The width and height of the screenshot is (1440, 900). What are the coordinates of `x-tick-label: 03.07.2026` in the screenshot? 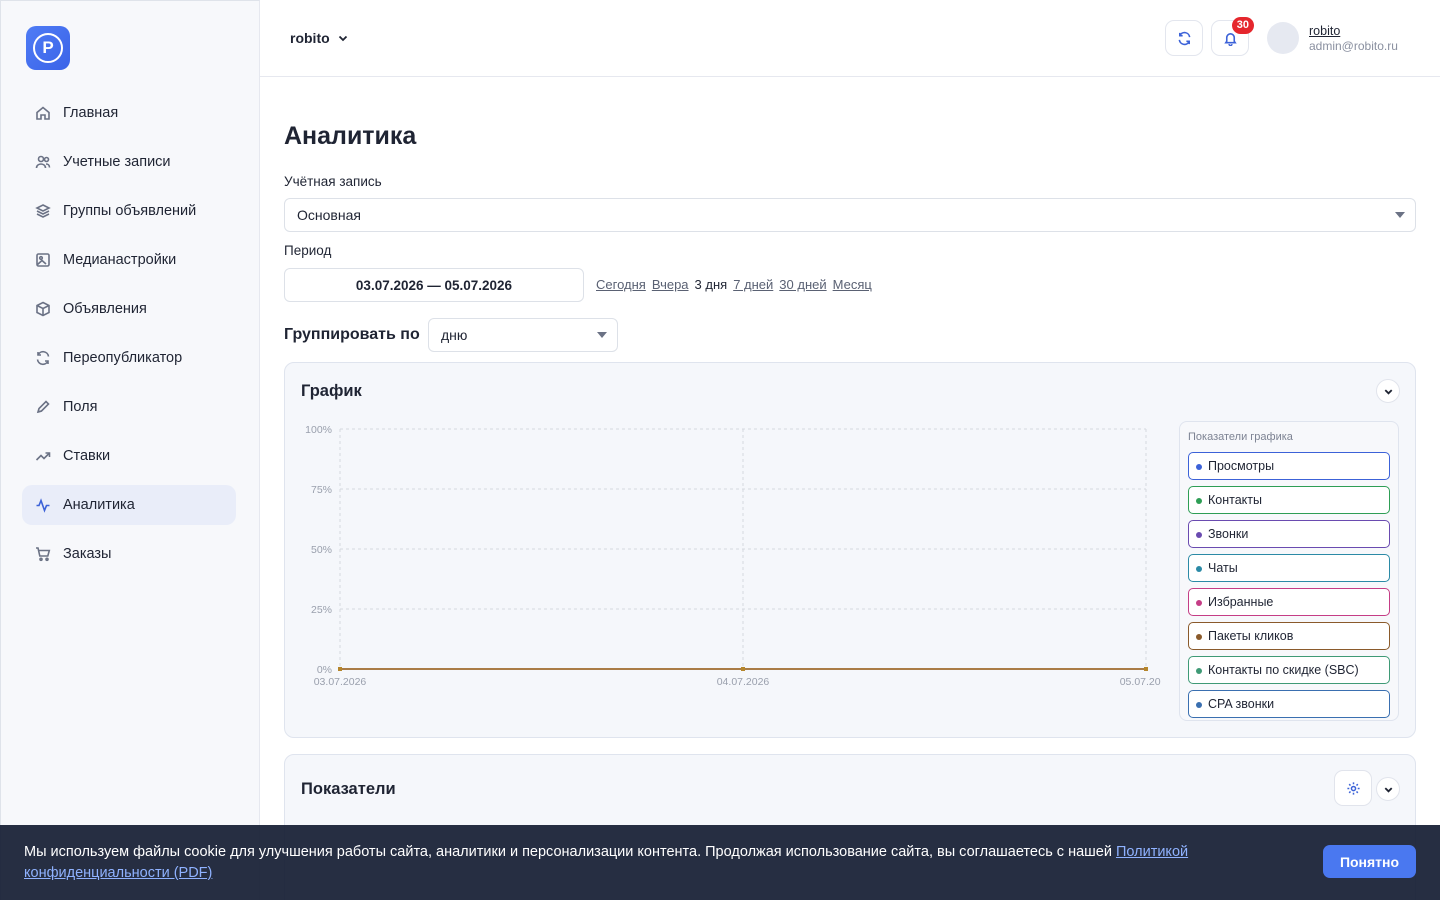 It's located at (340, 682).